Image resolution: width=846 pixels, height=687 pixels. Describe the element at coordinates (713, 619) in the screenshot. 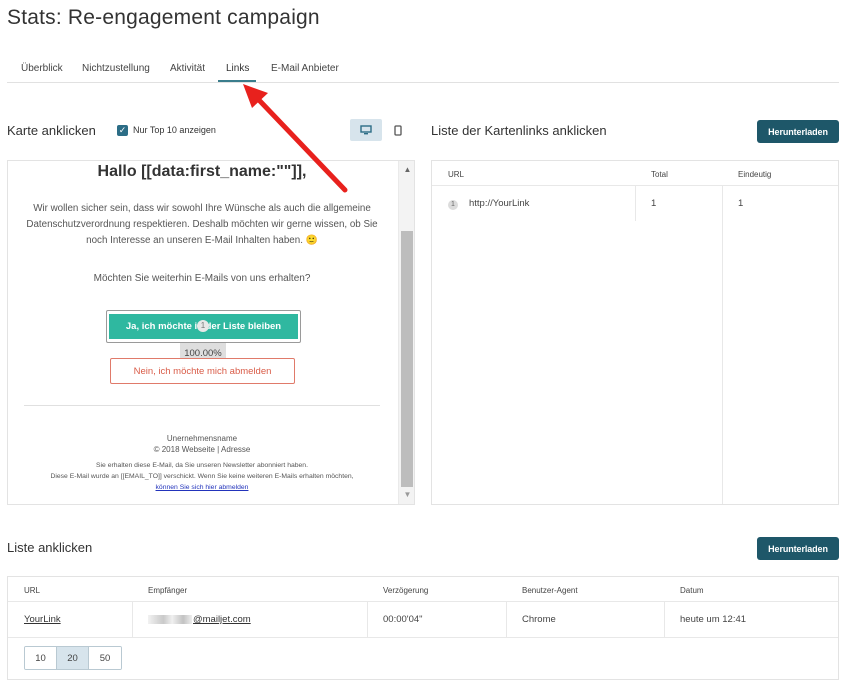

I see `click-date: heute um 12:41` at that location.